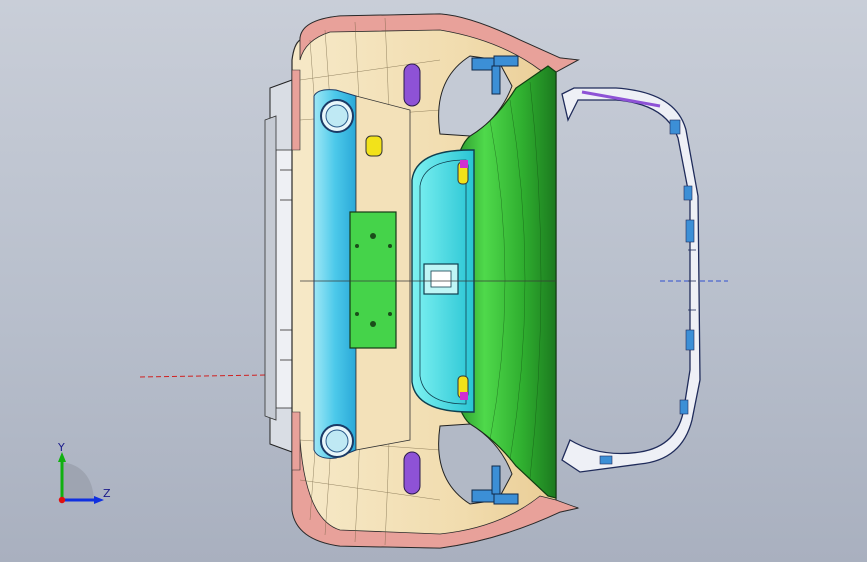  I want to click on bumper-side-assembly, so click(279, 266).